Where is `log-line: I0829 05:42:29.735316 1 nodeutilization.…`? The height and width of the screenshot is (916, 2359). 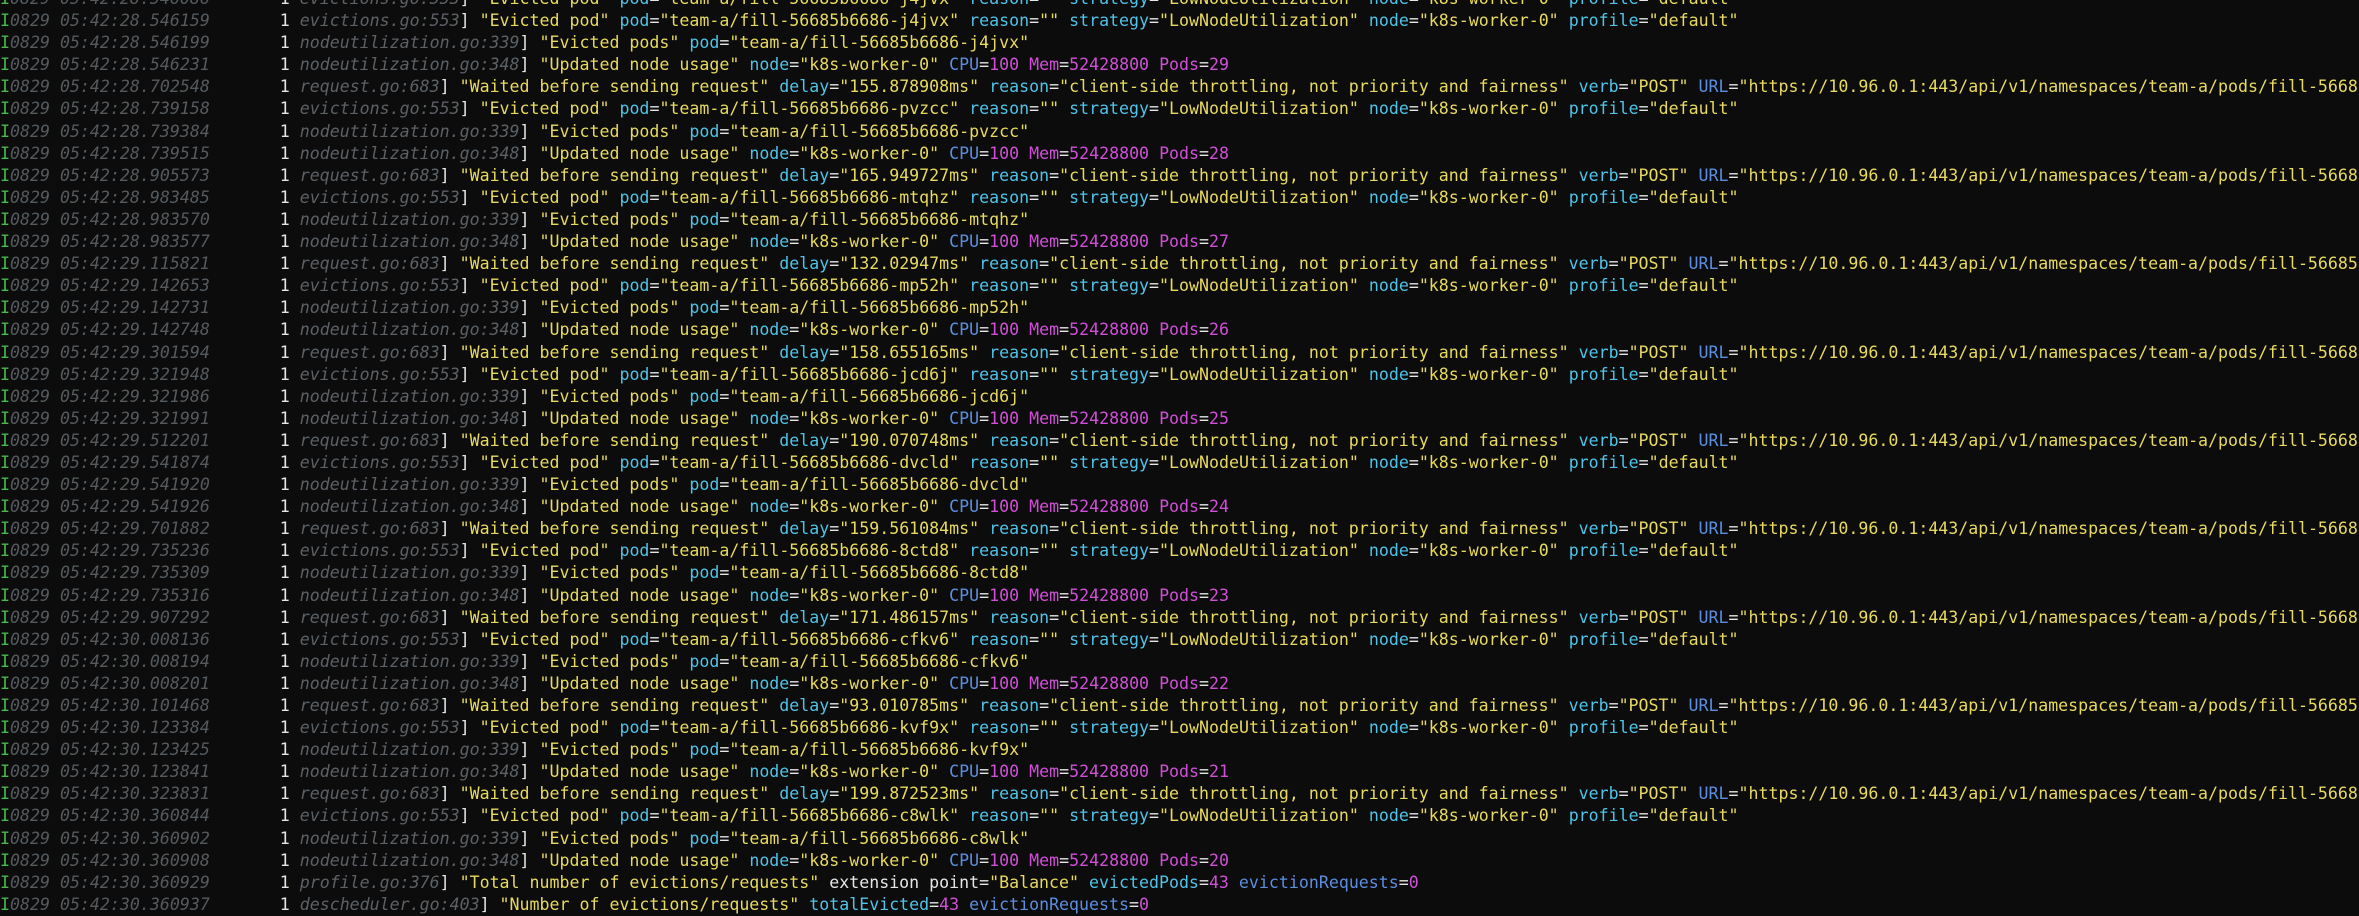
log-line: I0829 05:42:29.735316 1 nodeutilization.… is located at coordinates (1179, 596).